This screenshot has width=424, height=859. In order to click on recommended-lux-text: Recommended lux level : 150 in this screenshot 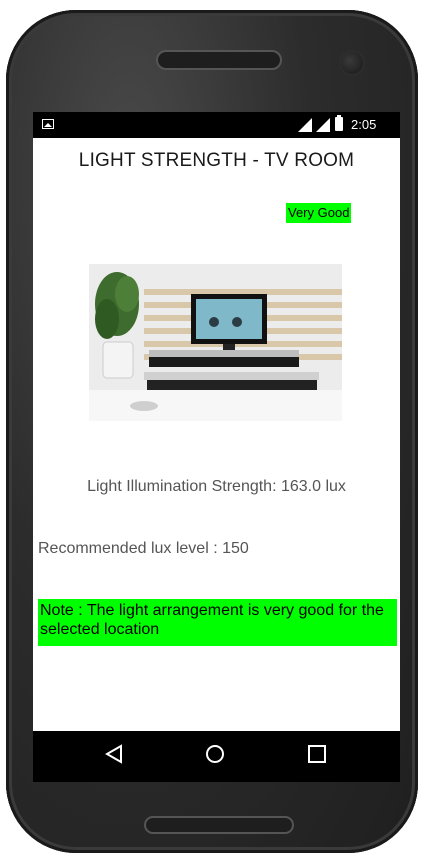, I will do `click(143, 548)`.